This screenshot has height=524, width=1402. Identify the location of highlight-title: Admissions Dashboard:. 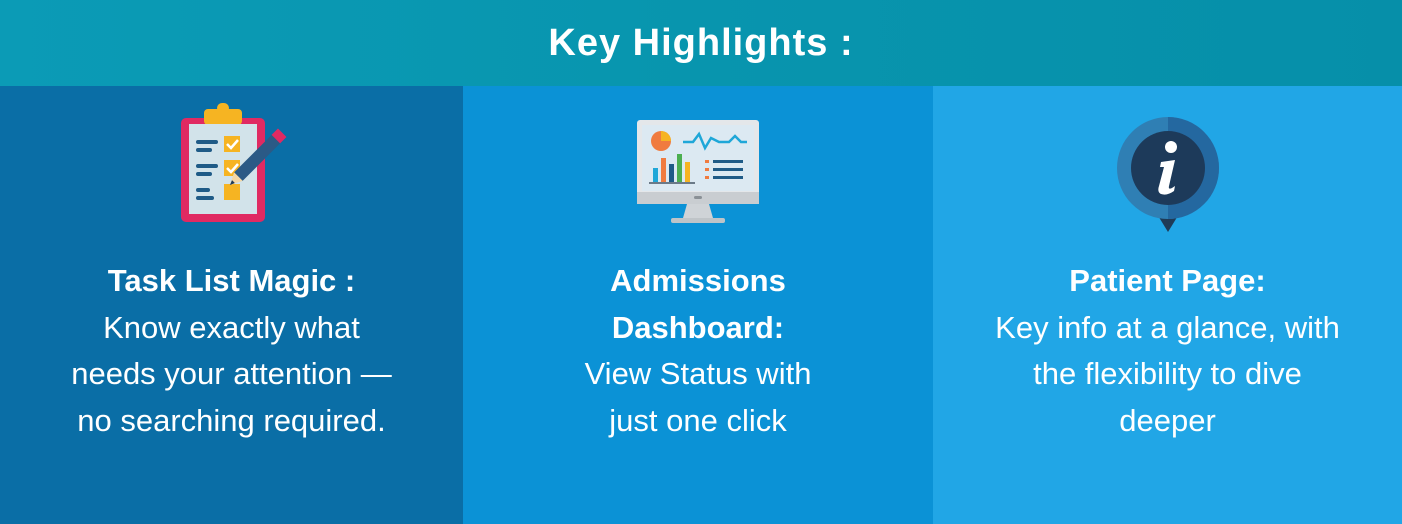
(698, 304).